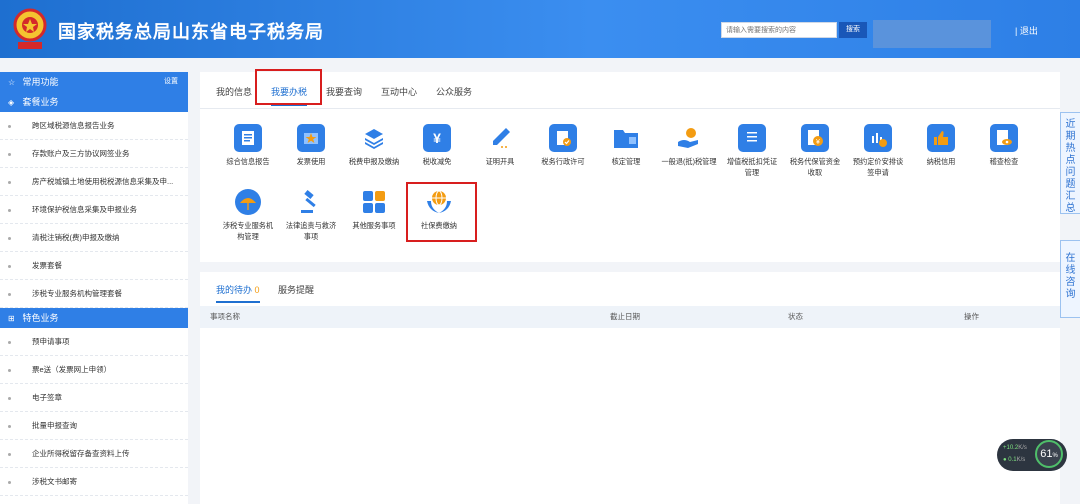  What do you see at coordinates (878, 138) in the screenshot?
I see `chart-coin-icon` at bounding box center [878, 138].